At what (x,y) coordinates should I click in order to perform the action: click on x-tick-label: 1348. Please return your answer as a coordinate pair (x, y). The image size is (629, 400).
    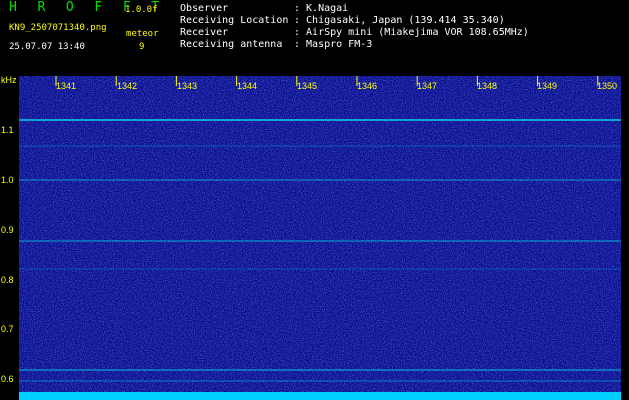
    Looking at the image, I should click on (487, 86).